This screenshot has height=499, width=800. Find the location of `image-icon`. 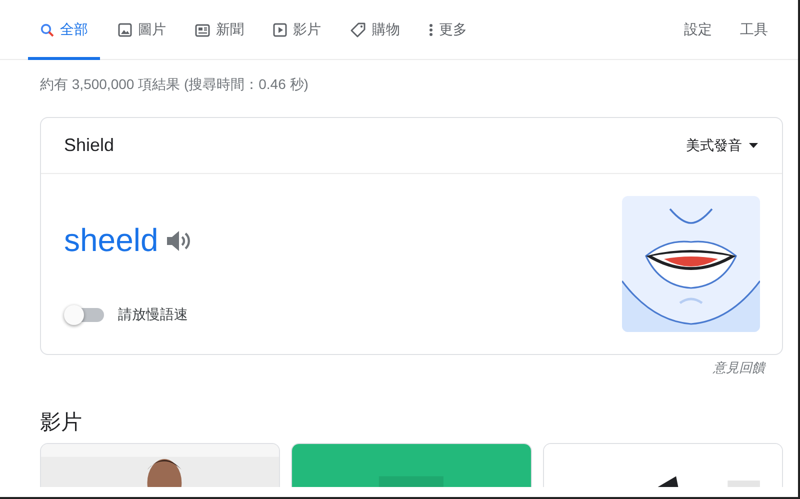

image-icon is located at coordinates (125, 30).